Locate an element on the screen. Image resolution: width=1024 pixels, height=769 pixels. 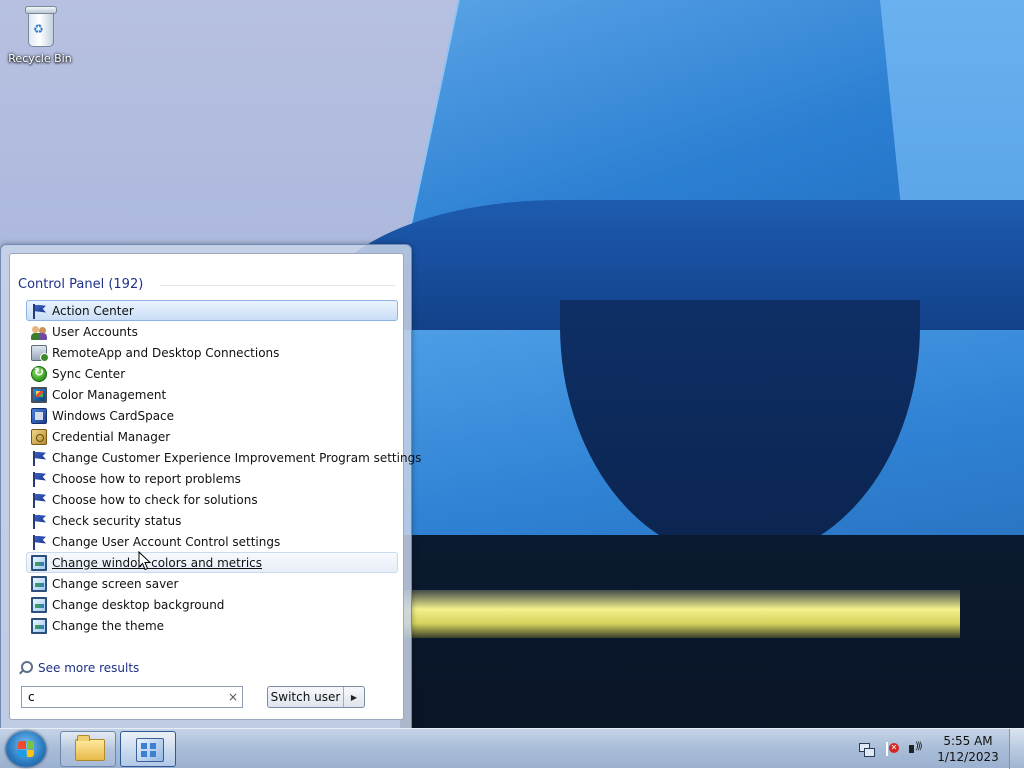
taskbar: 5:55 AM 1/12/2023 is located at coordinates (512, 748).